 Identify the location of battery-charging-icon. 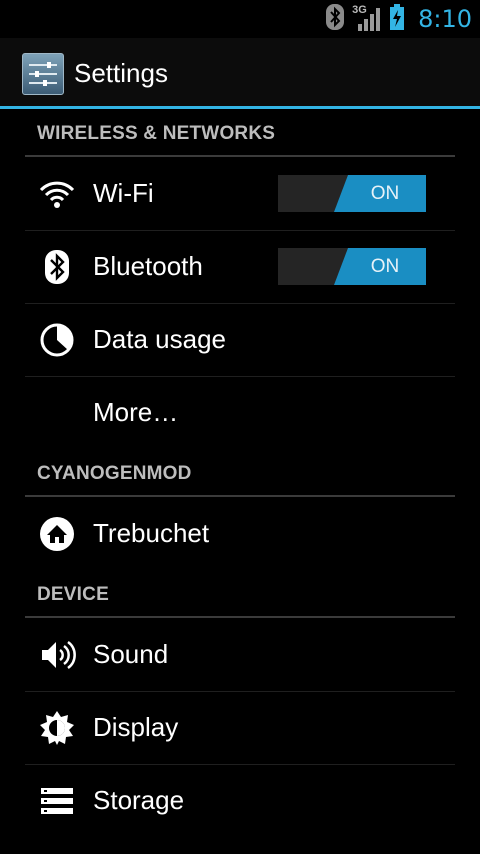
(397, 19).